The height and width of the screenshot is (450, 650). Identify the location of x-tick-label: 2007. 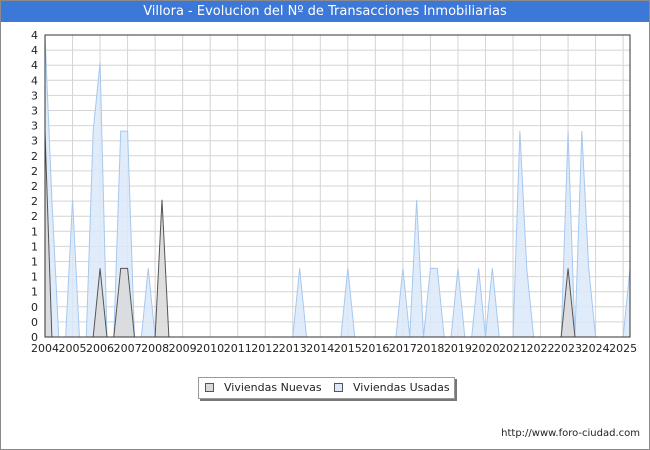
(128, 348).